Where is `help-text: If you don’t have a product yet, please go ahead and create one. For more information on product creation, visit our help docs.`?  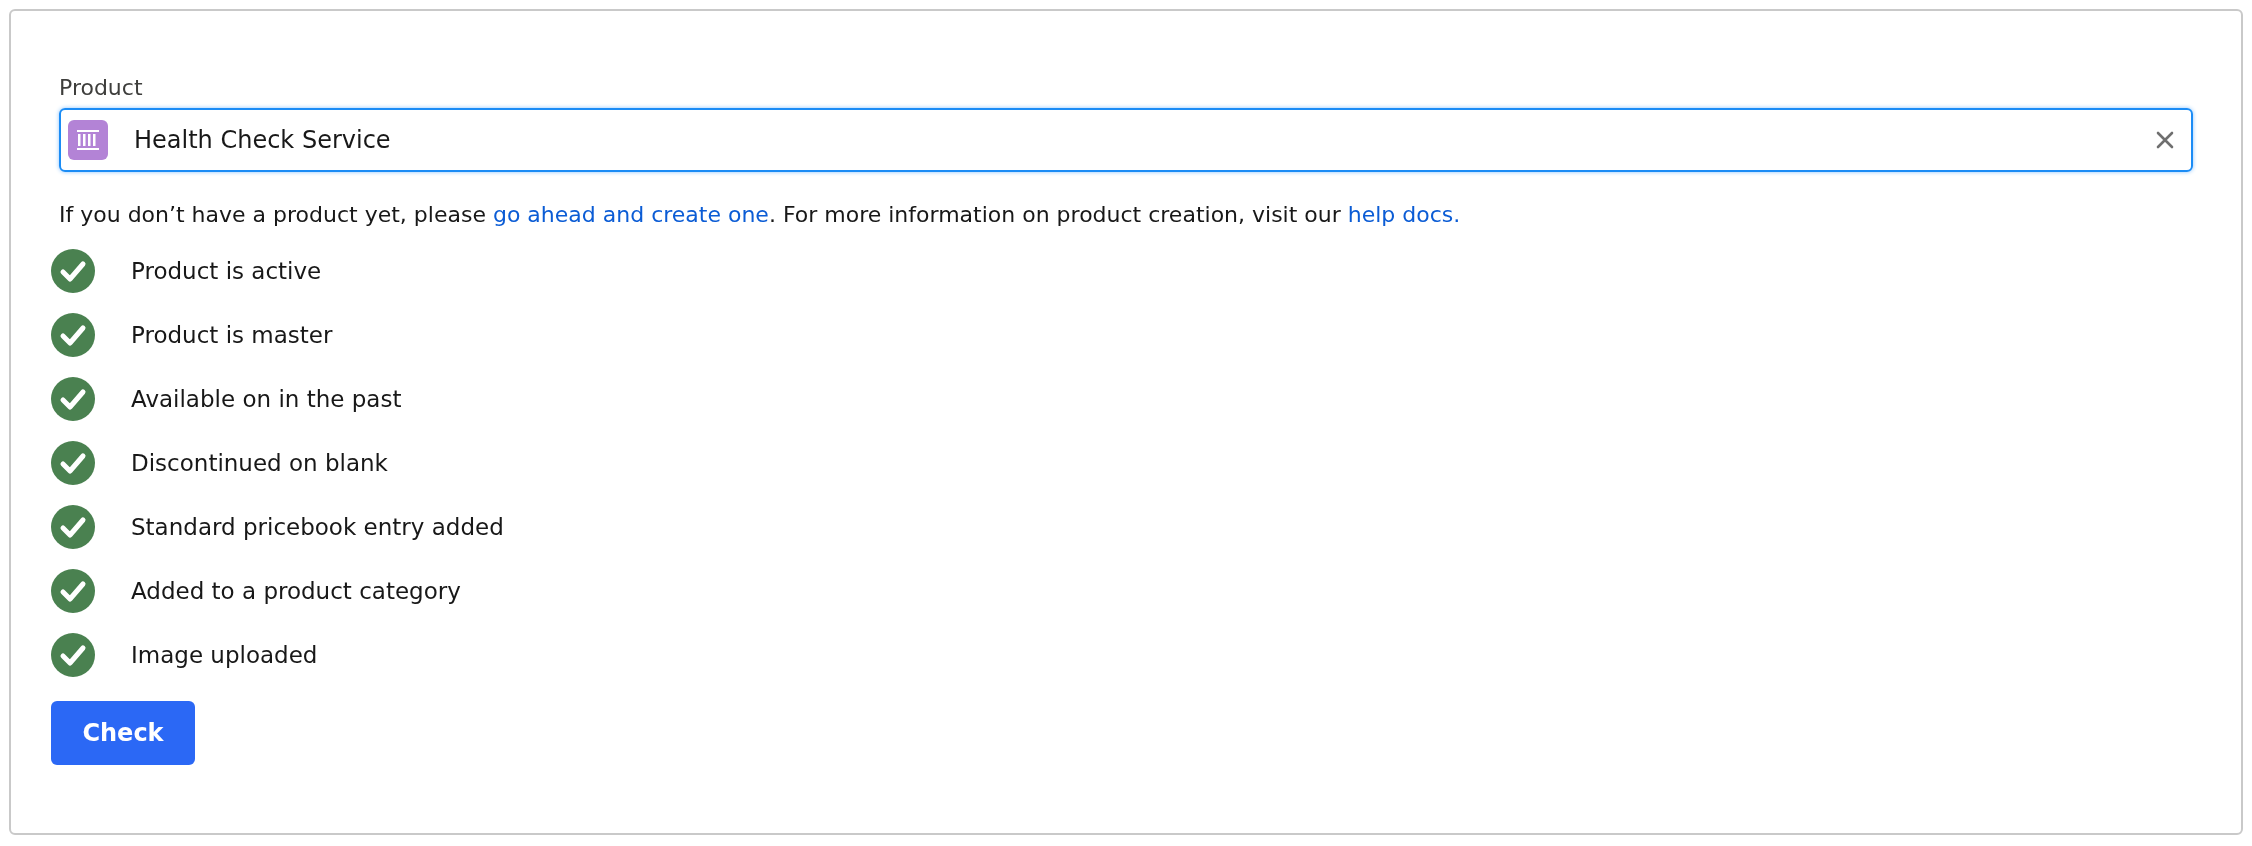
help-text: If you don’t have a product yet, please go ahead and create one. For more information on product creation, visit our help docs. is located at coordinates (760, 214).